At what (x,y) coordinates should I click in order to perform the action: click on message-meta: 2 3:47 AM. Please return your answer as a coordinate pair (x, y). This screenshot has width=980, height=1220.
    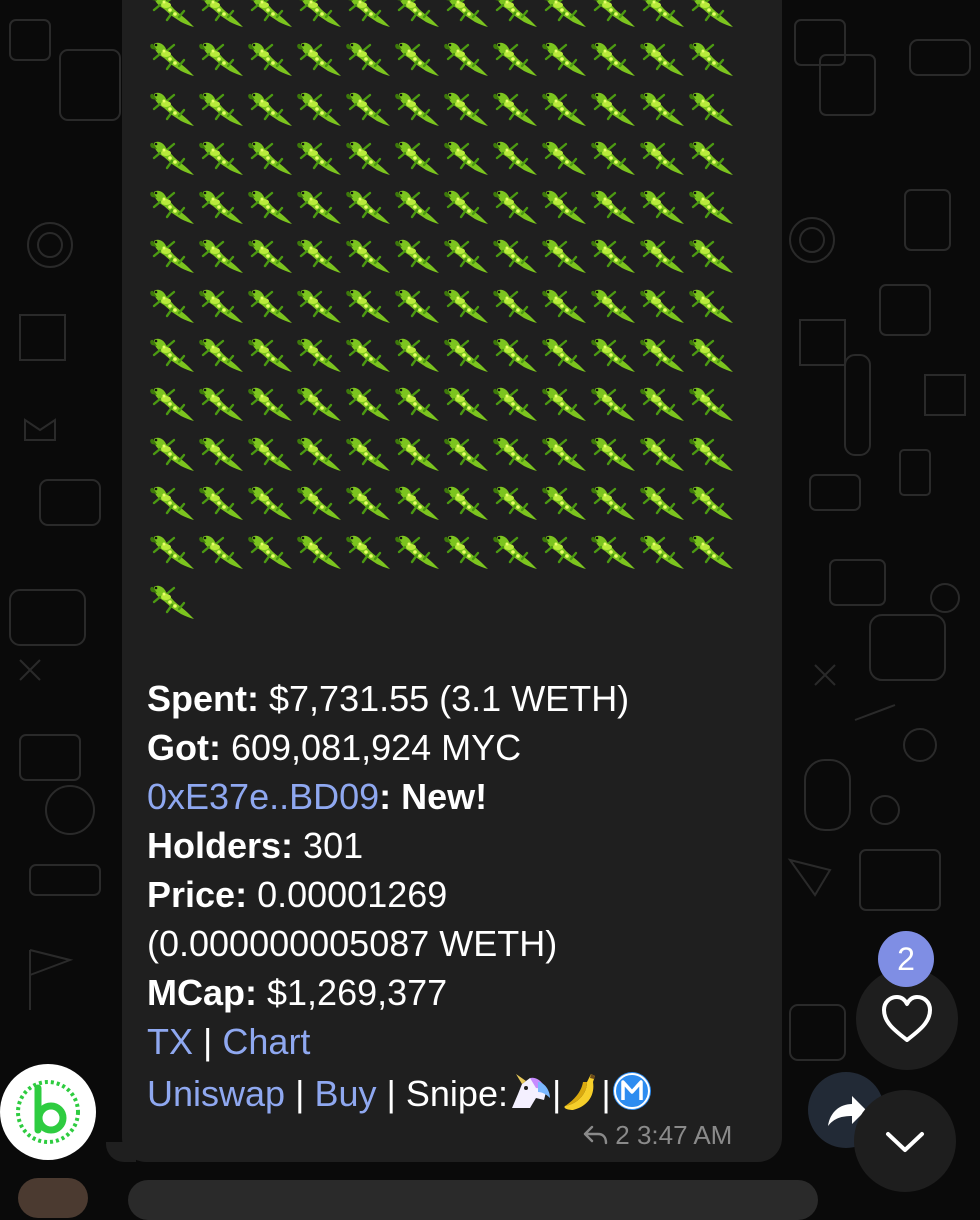
    Looking at the image, I should click on (657, 1135).